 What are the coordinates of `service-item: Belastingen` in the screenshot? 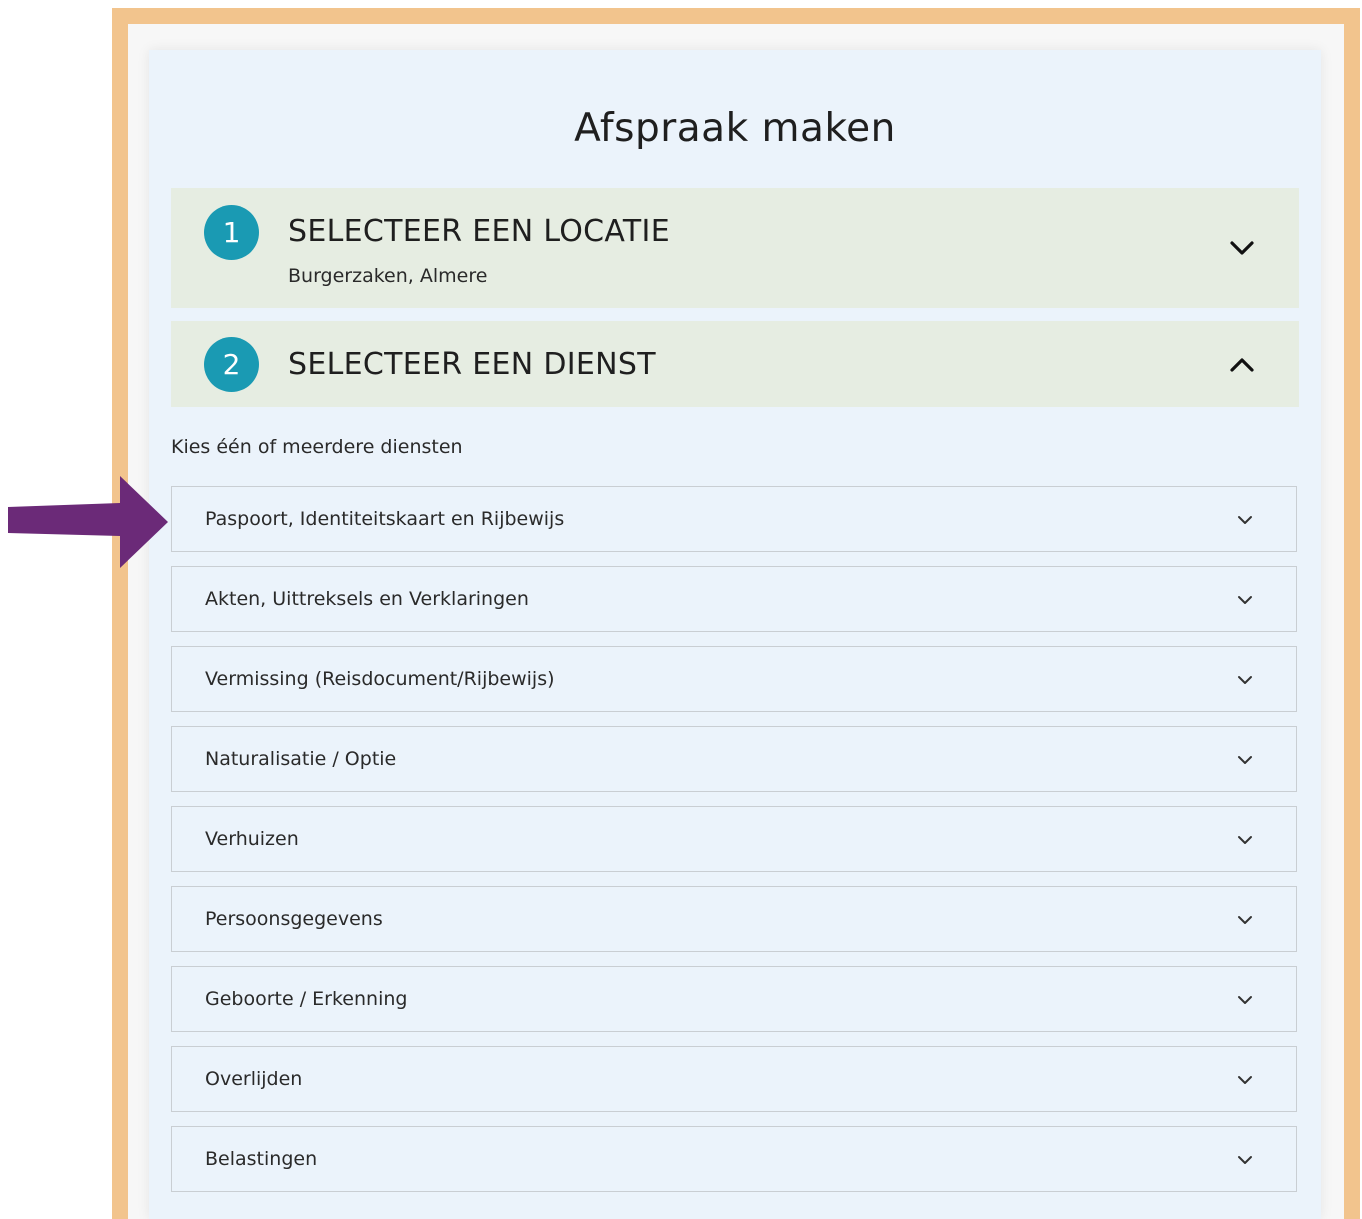 It's located at (734, 1159).